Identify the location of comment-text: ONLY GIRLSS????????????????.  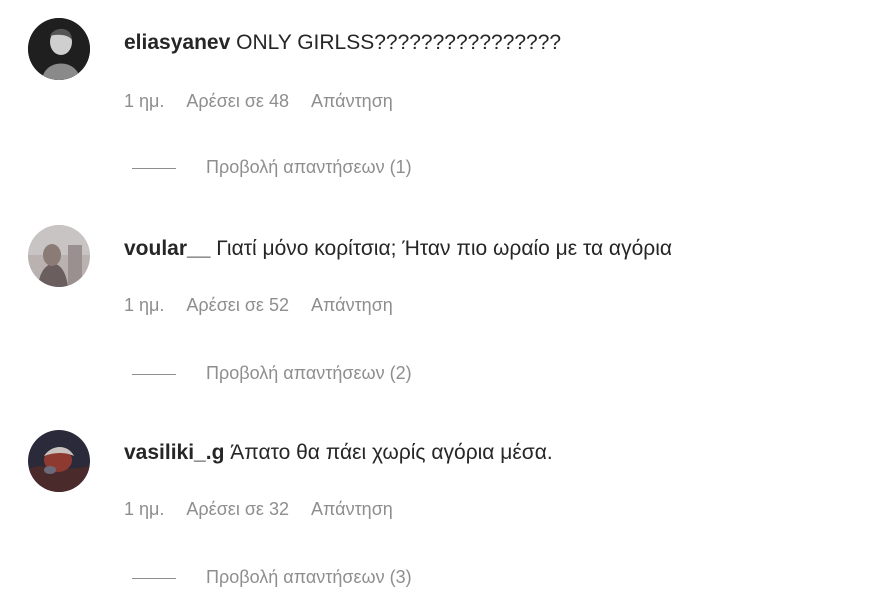
(399, 42).